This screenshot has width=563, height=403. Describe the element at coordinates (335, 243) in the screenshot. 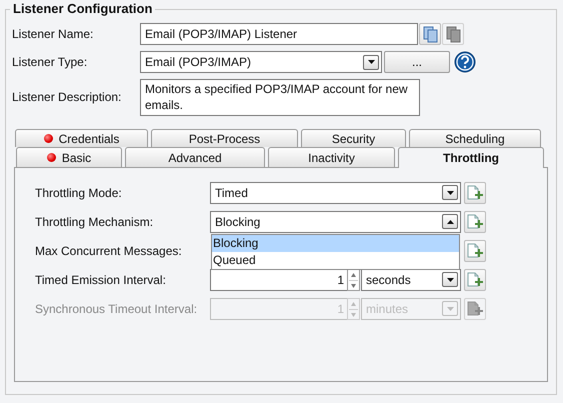

I see `dropdown-option: Blocking` at that location.